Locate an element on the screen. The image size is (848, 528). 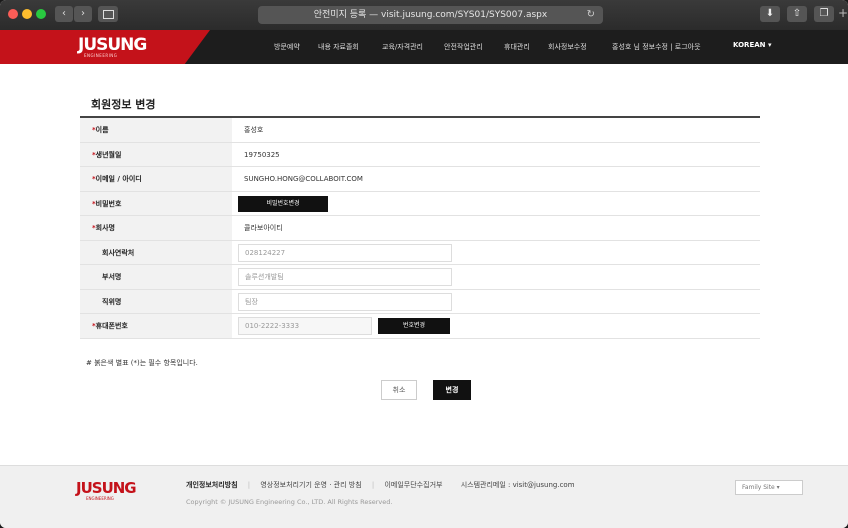
department-label: 부서명 is located at coordinates (156, 277).